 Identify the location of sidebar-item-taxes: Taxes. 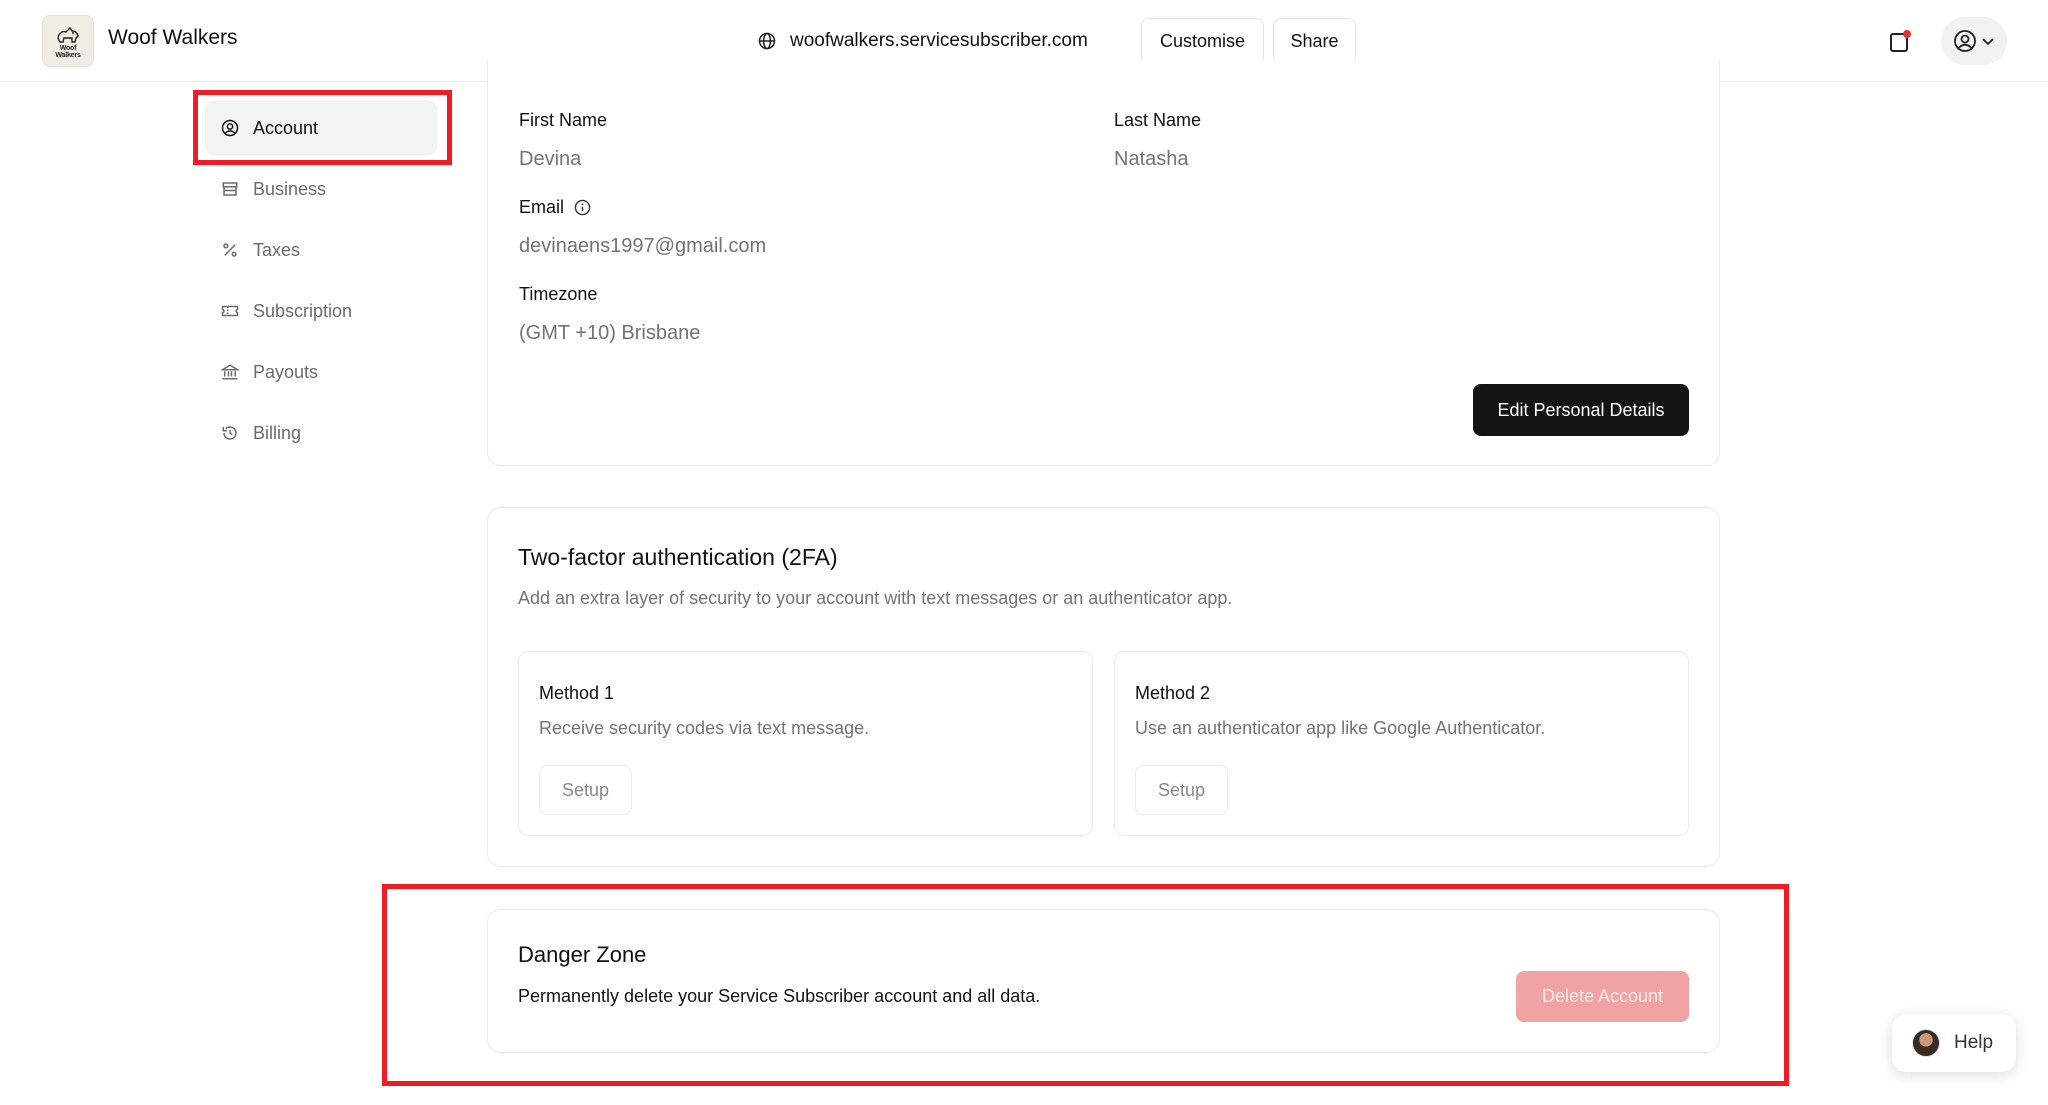
(321, 250).